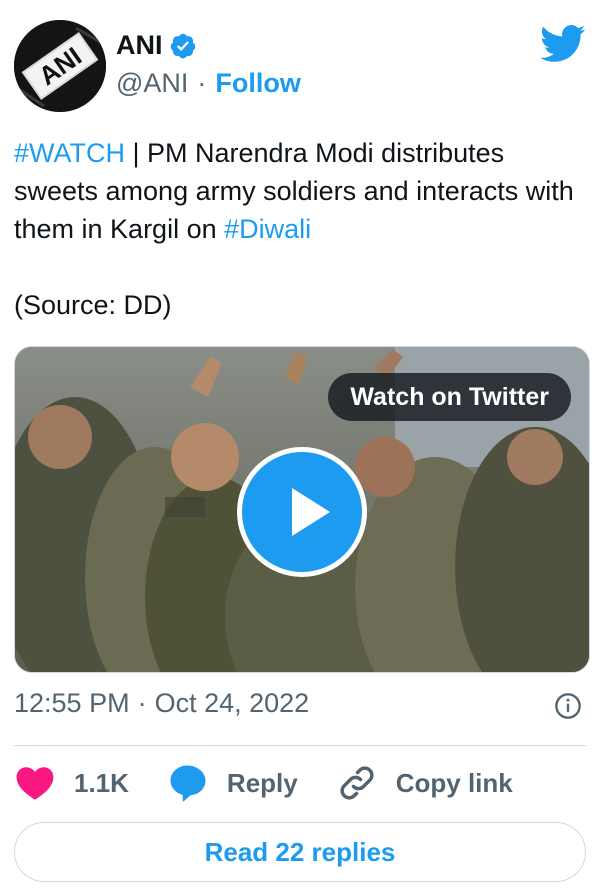 The height and width of the screenshot is (889, 600). I want to click on twitter-bird-icon, so click(563, 44).